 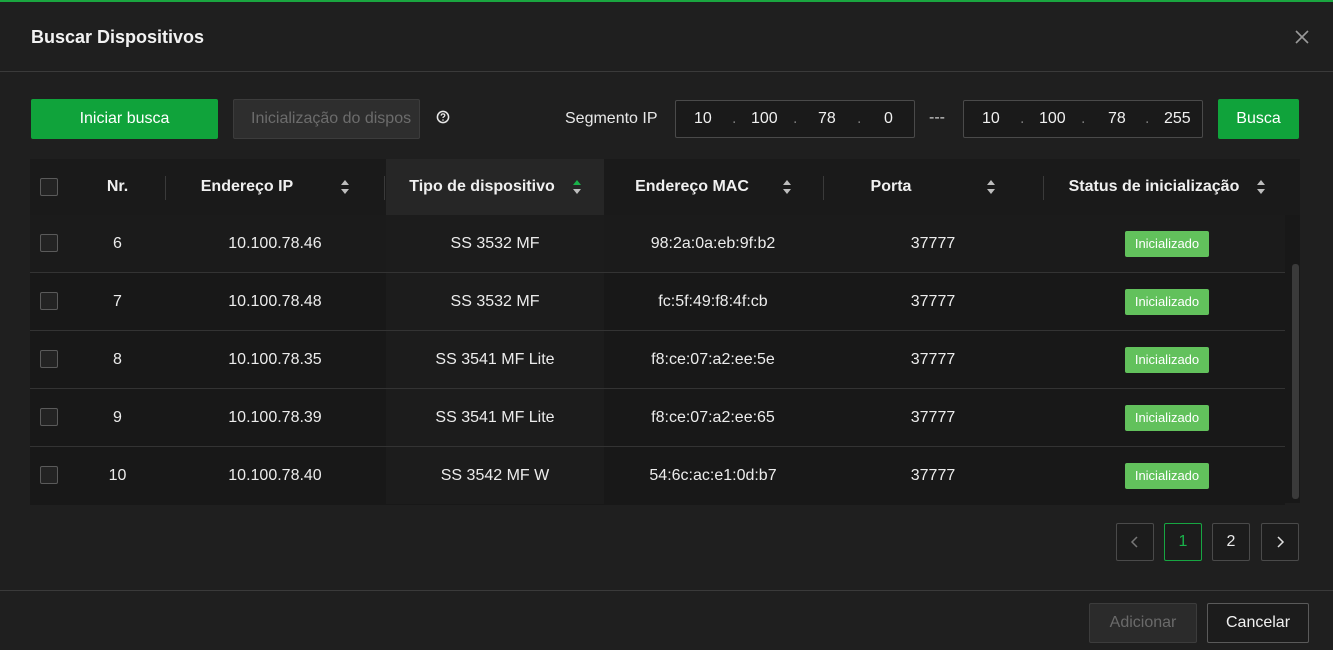 I want to click on initialize-device-button: Inicialização do dispos, so click(x=326, y=119).